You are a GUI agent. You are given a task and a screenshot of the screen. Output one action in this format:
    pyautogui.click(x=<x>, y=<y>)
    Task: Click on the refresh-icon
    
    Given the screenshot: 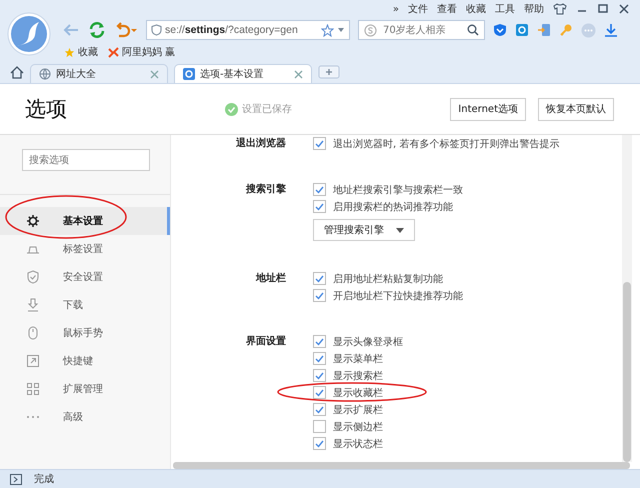 What is the action you would take?
    pyautogui.click(x=97, y=30)
    